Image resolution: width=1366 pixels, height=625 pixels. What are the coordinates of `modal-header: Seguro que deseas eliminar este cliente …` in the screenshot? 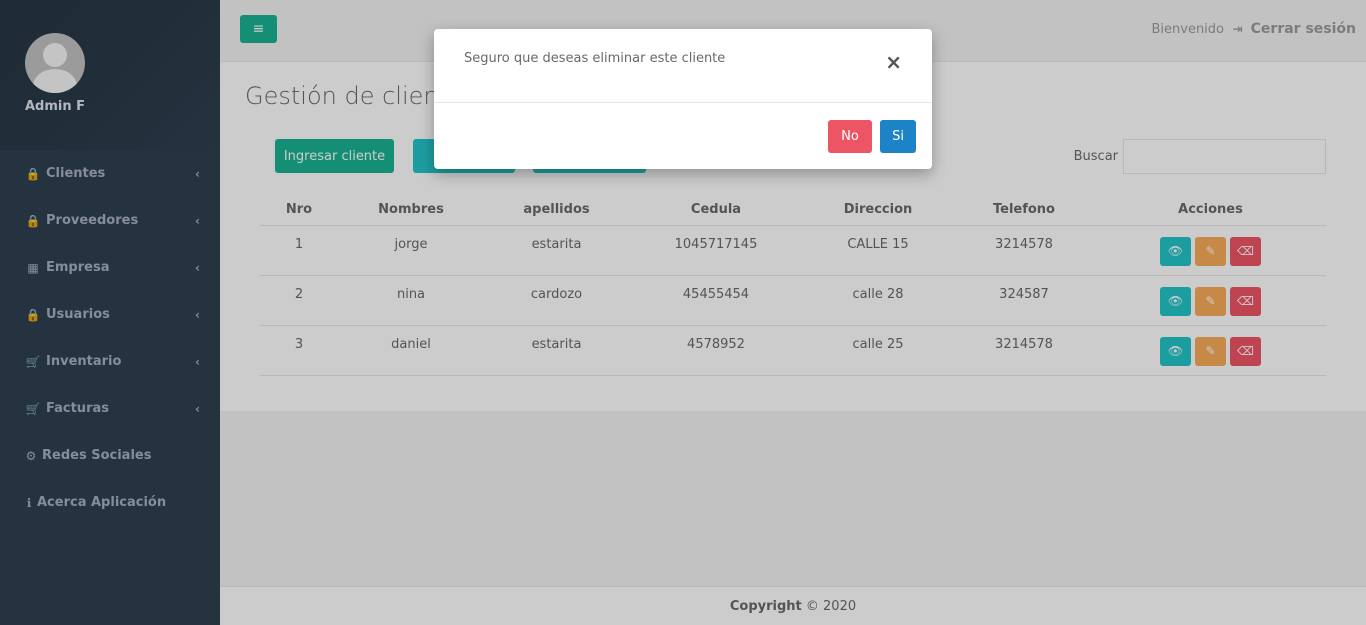 It's located at (683, 66).